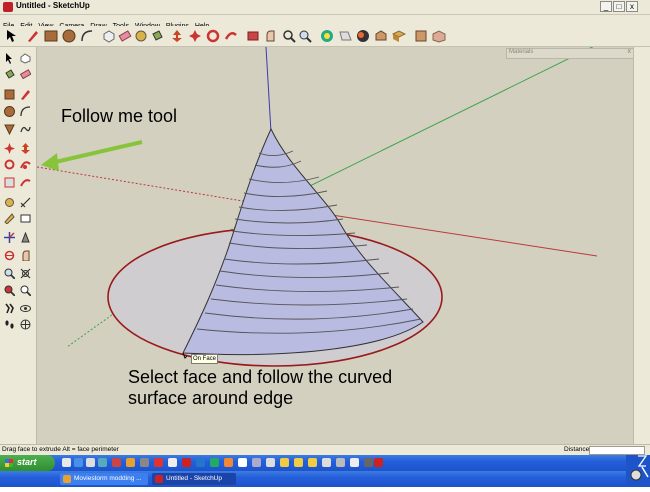 This screenshot has height=492, width=650. Describe the element at coordinates (340, 462) in the screenshot. I see `quick-launch-page2-icon` at that location.